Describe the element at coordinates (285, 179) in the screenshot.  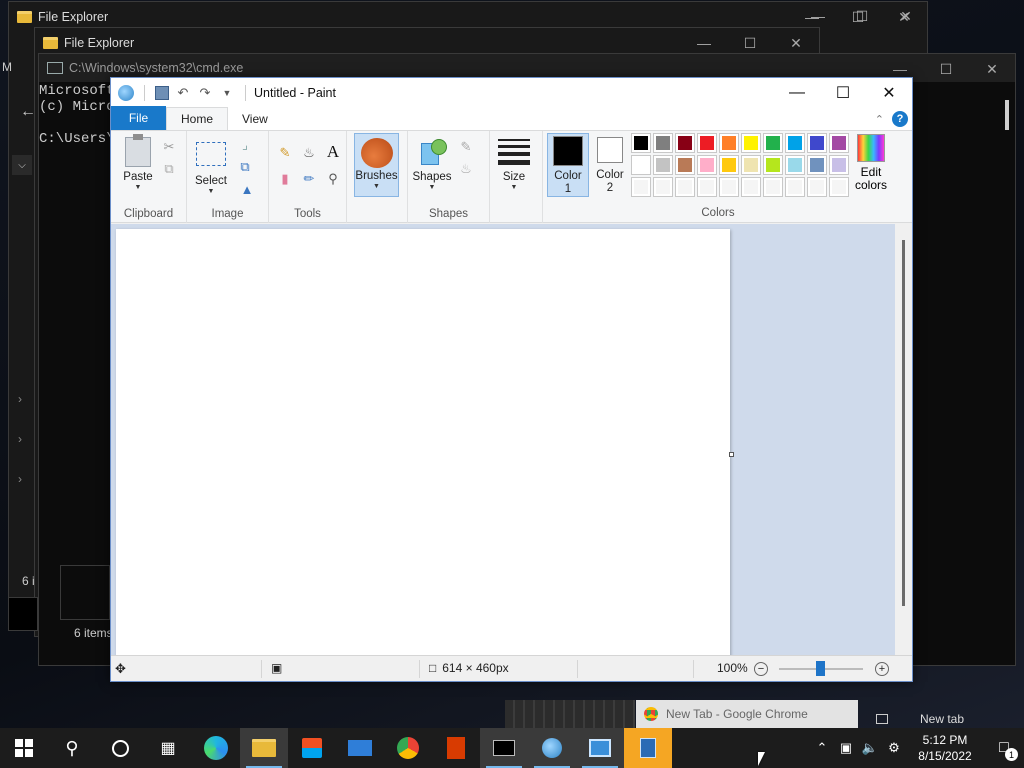
I see `eraser-icon: ▮` at that location.